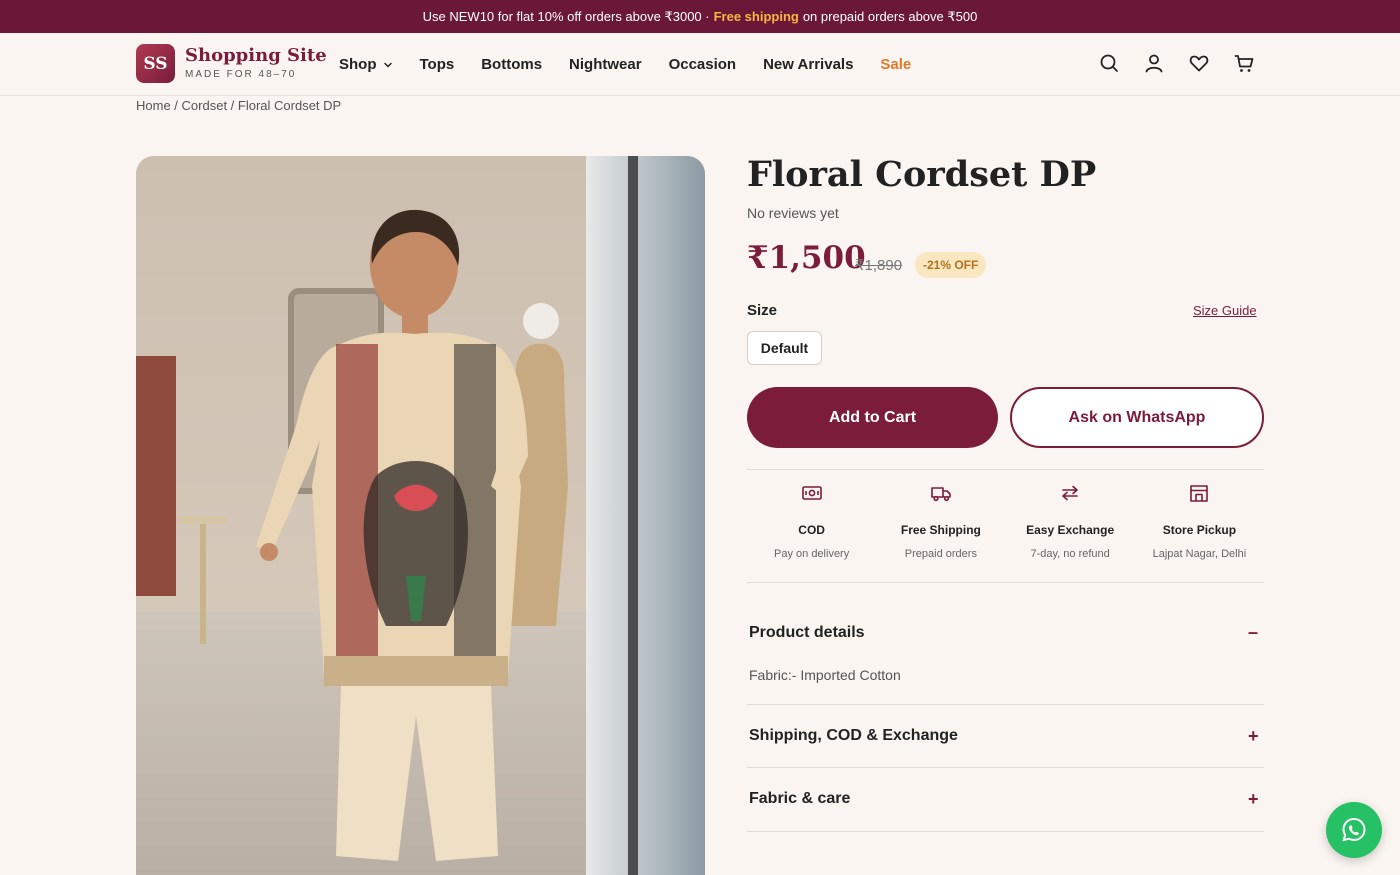 The image size is (1400, 875). Describe the element at coordinates (1244, 63) in the screenshot. I see `cart-icon` at that location.